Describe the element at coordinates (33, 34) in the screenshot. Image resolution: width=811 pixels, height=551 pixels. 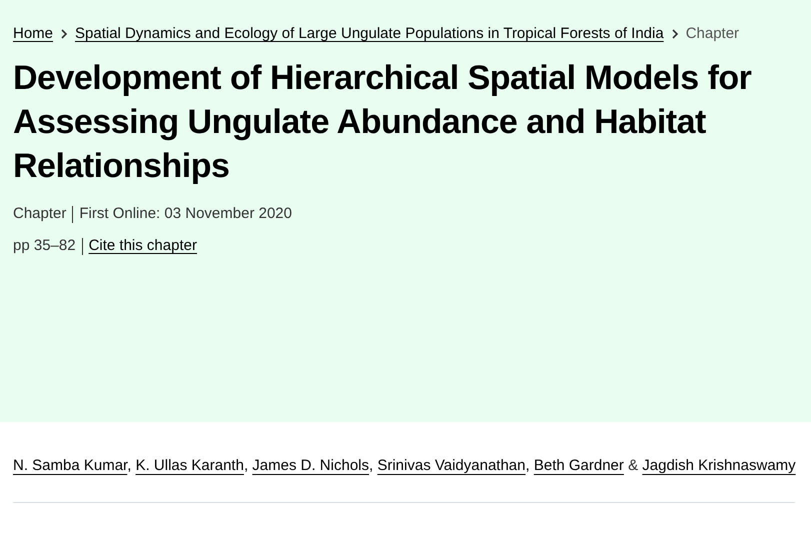
I see `breadcrumb-link: Home` at that location.